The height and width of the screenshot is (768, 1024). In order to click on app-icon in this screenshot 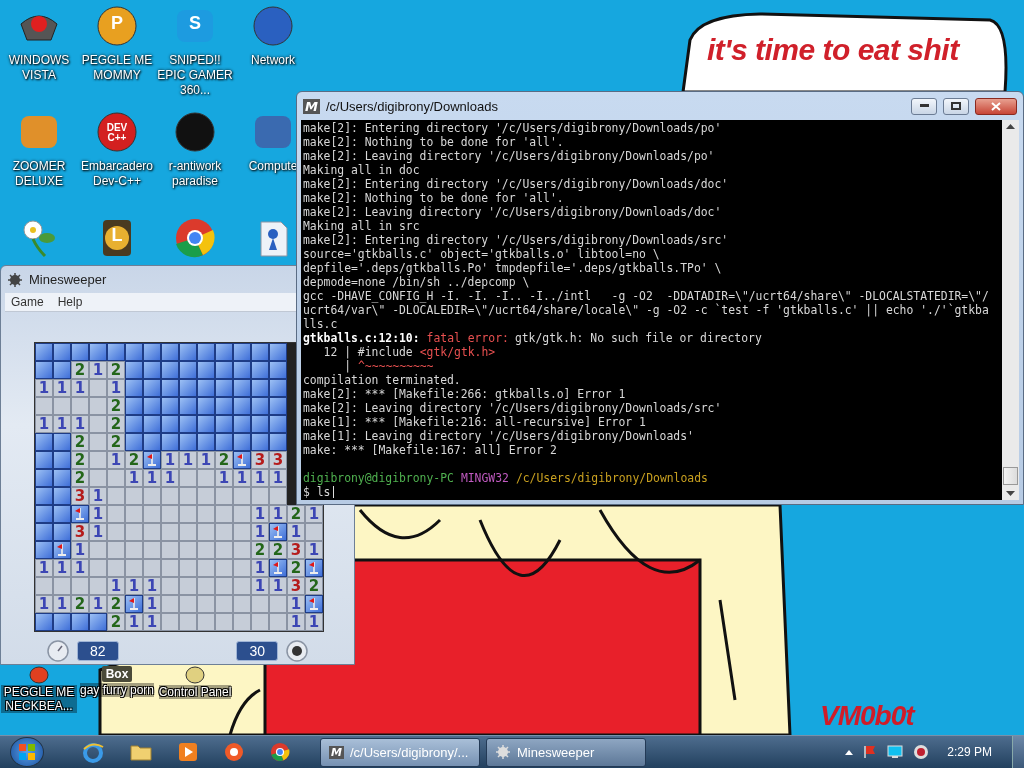, I will do `click(234, 752)`.